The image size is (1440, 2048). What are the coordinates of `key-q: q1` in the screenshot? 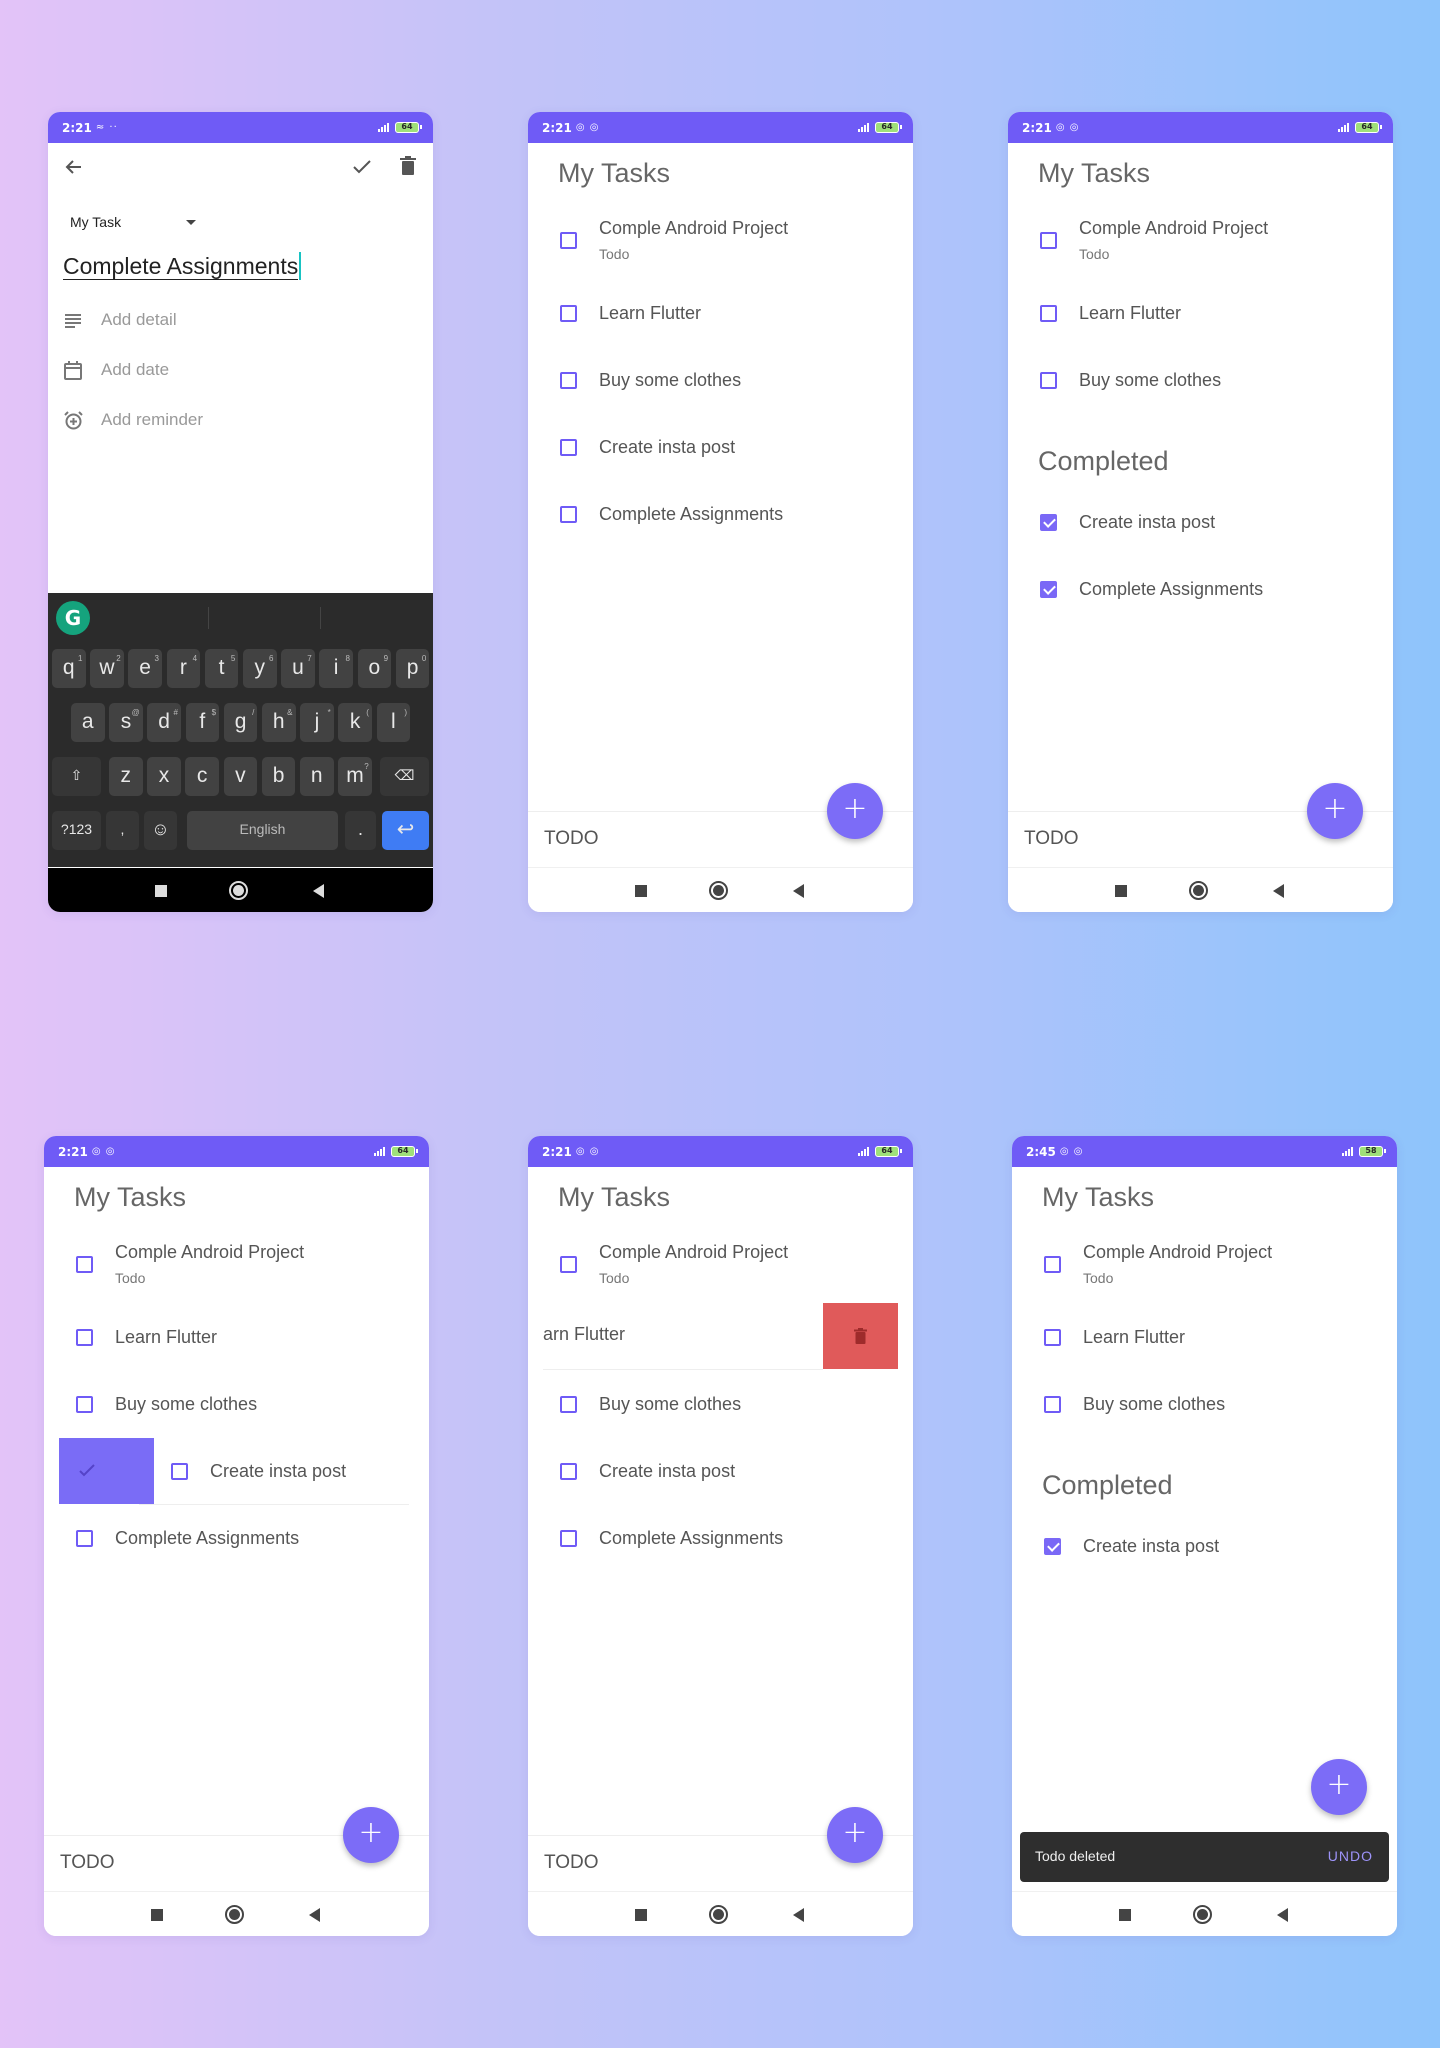 It's located at (69, 668).